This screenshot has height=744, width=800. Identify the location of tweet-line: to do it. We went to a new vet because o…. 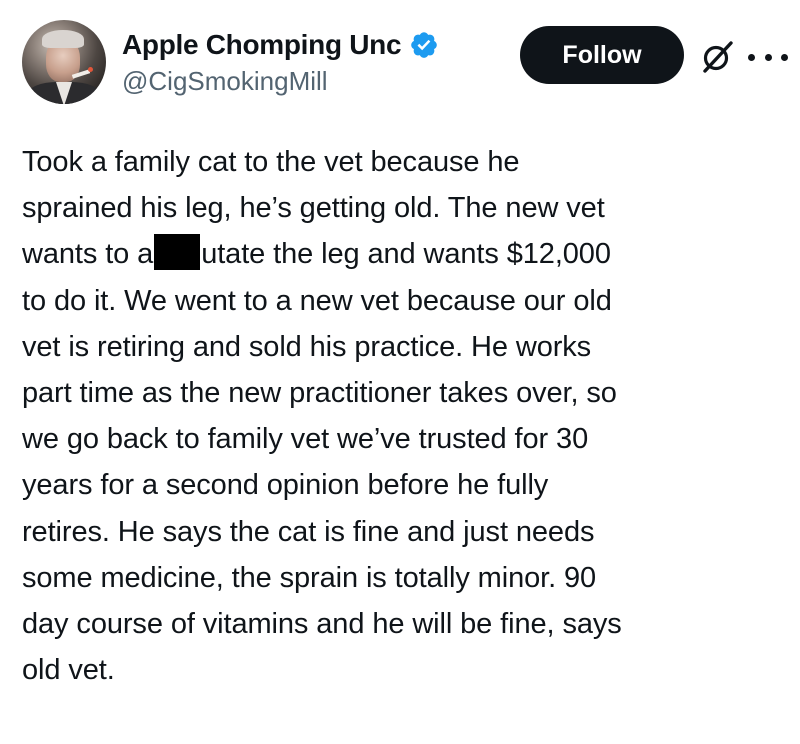
(317, 300).